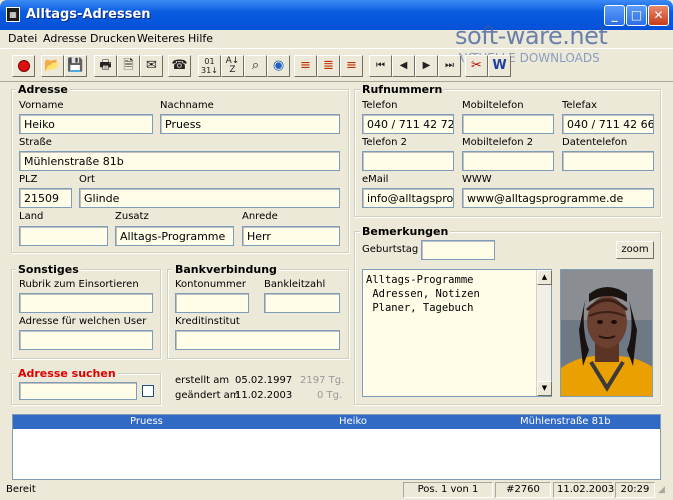 The width and height of the screenshot is (673, 500). What do you see at coordinates (636, 15) in the screenshot?
I see `maximize-button: □` at bounding box center [636, 15].